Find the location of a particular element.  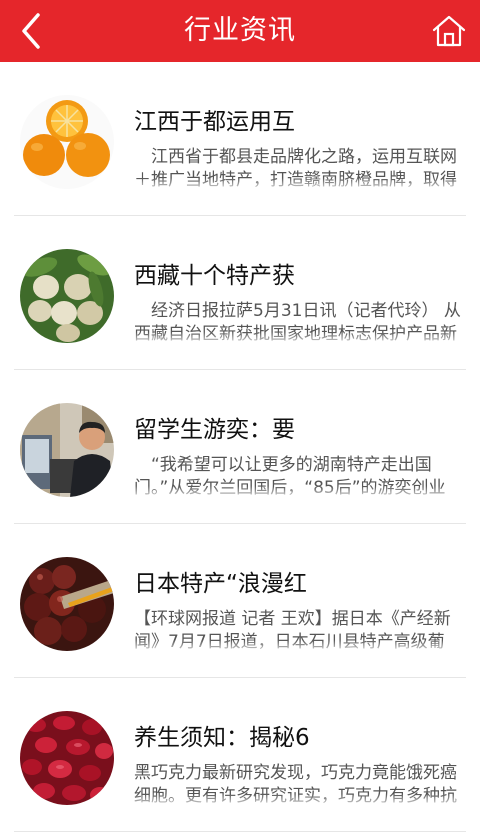

home-button is located at coordinates (449, 31).